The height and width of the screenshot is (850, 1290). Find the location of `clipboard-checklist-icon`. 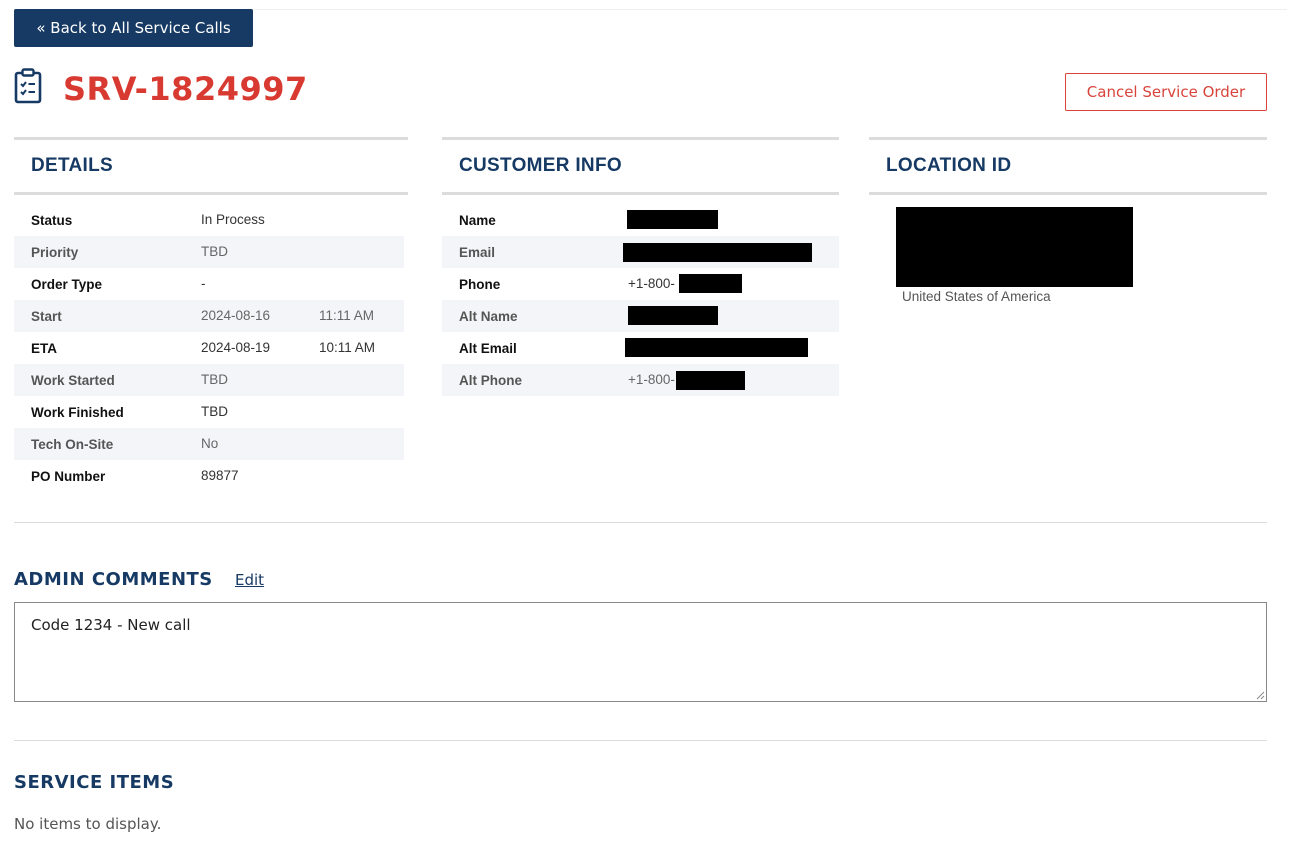

clipboard-checklist-icon is located at coordinates (28, 86).